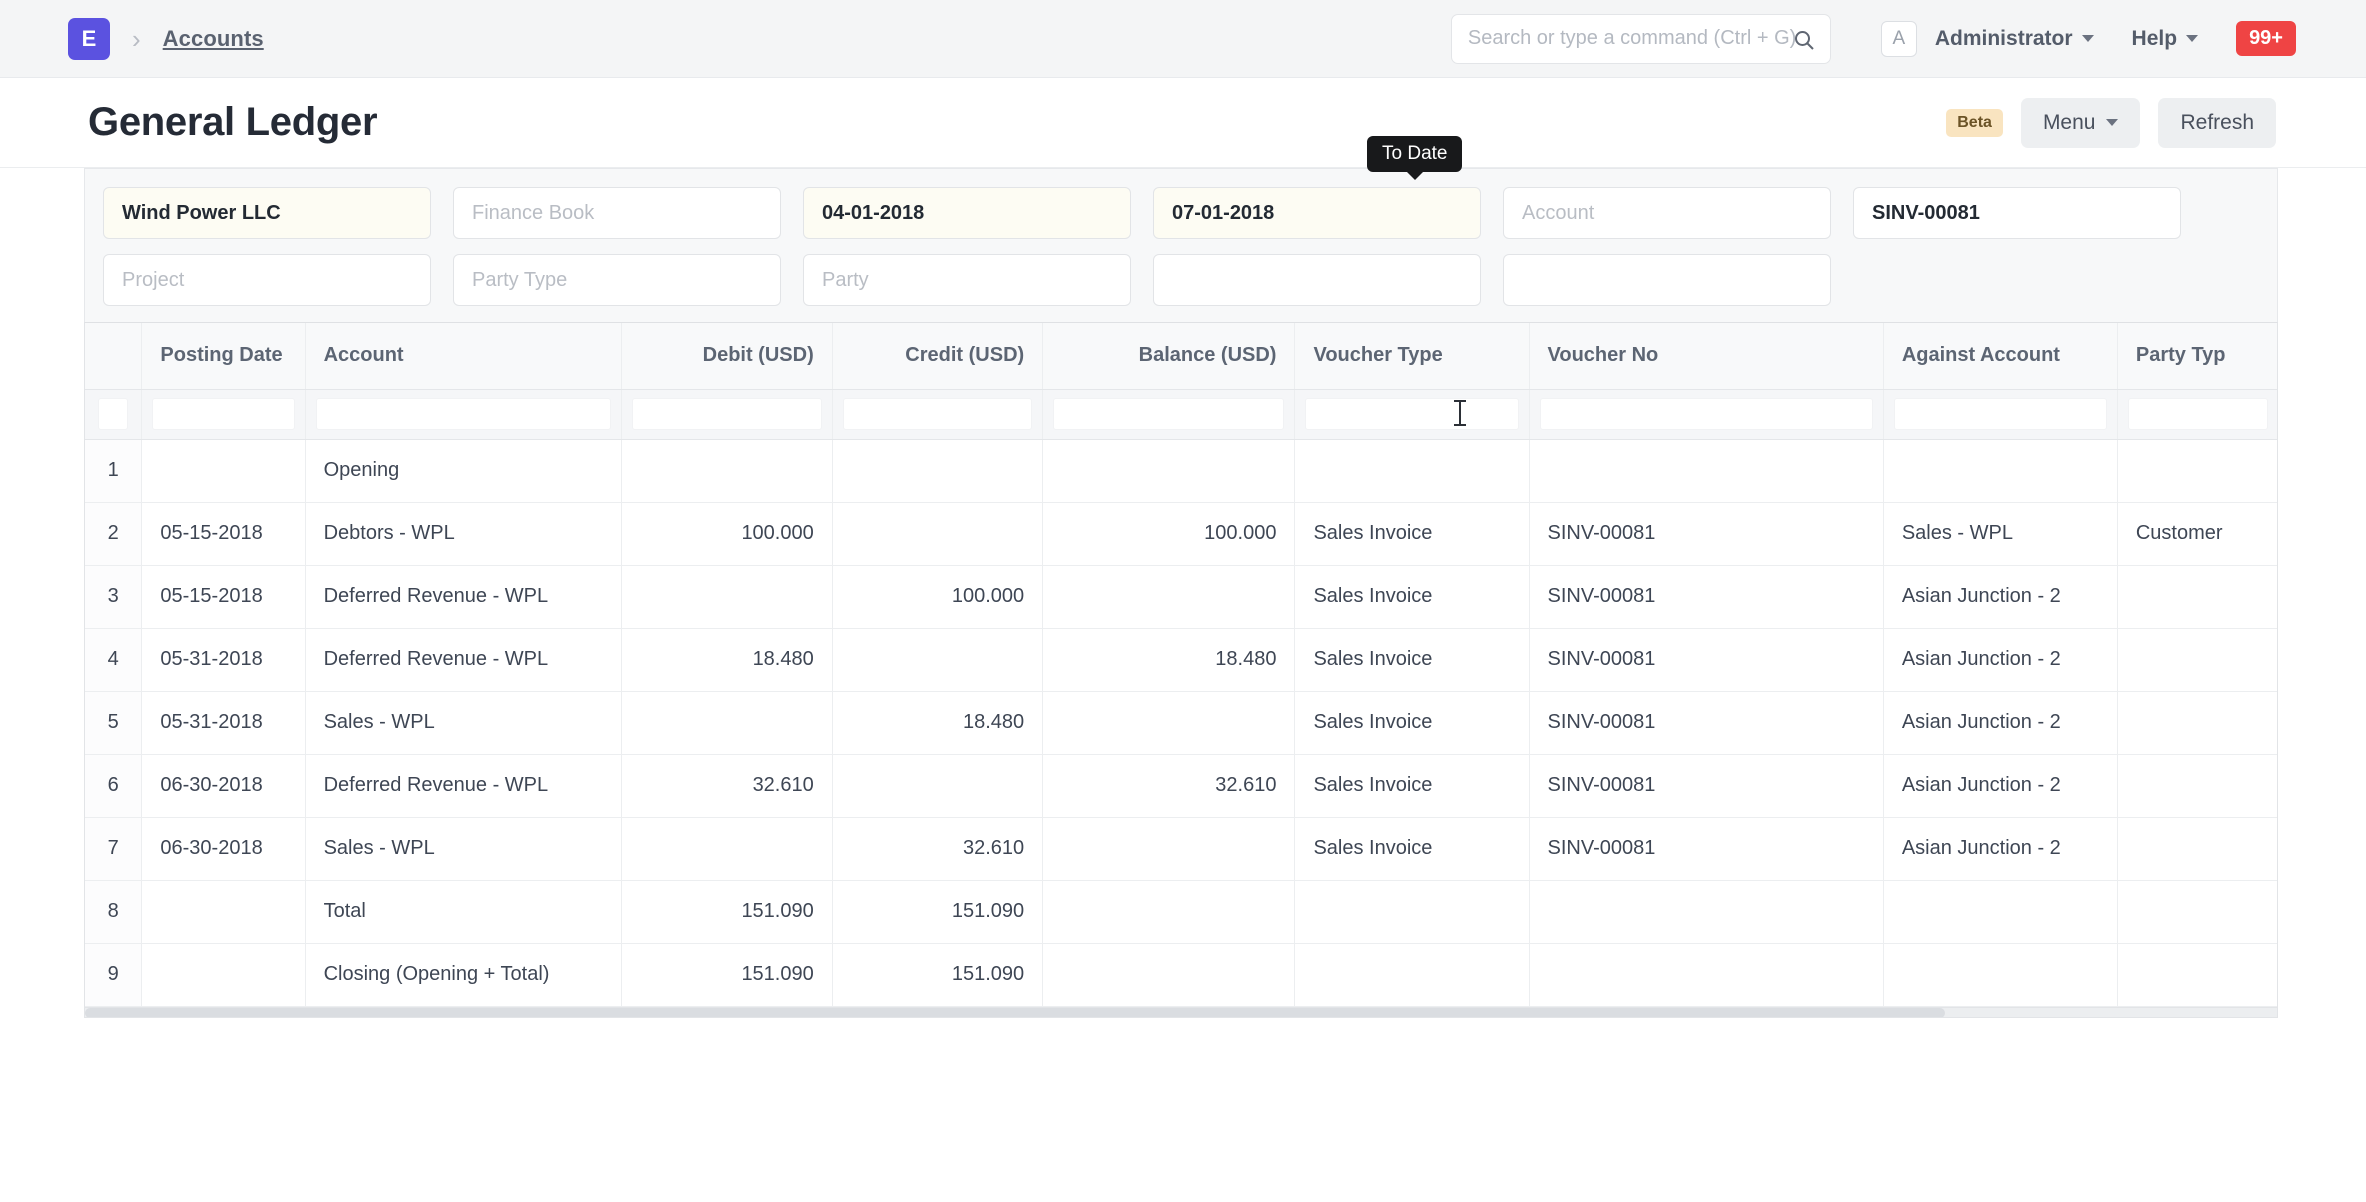  What do you see at coordinates (113, 414) in the screenshot?
I see `column-filter-input-idx` at bounding box center [113, 414].